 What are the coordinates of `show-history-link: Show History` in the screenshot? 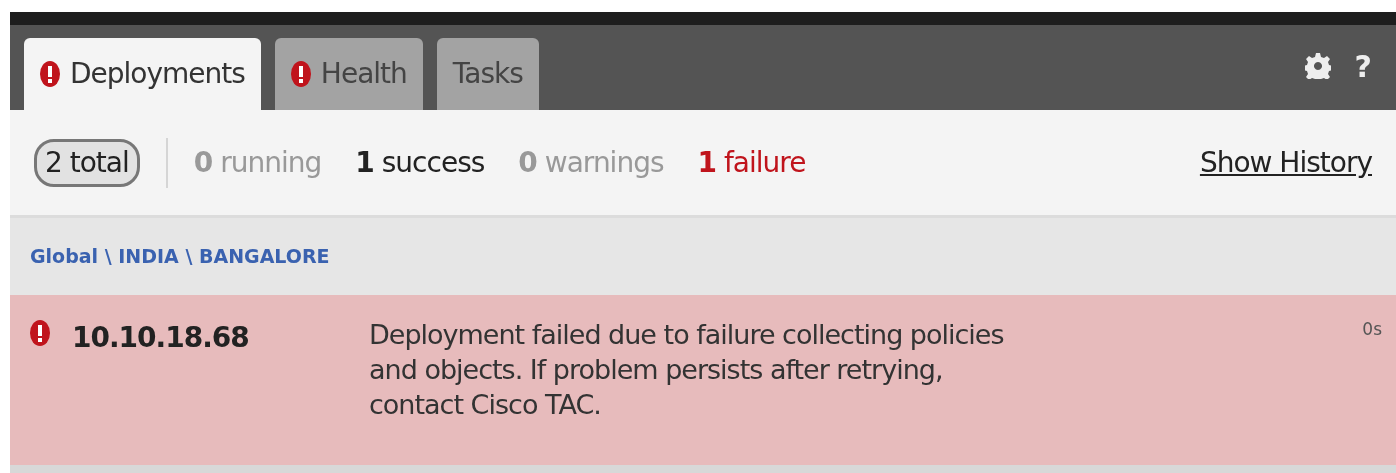 It's located at (1285, 162).